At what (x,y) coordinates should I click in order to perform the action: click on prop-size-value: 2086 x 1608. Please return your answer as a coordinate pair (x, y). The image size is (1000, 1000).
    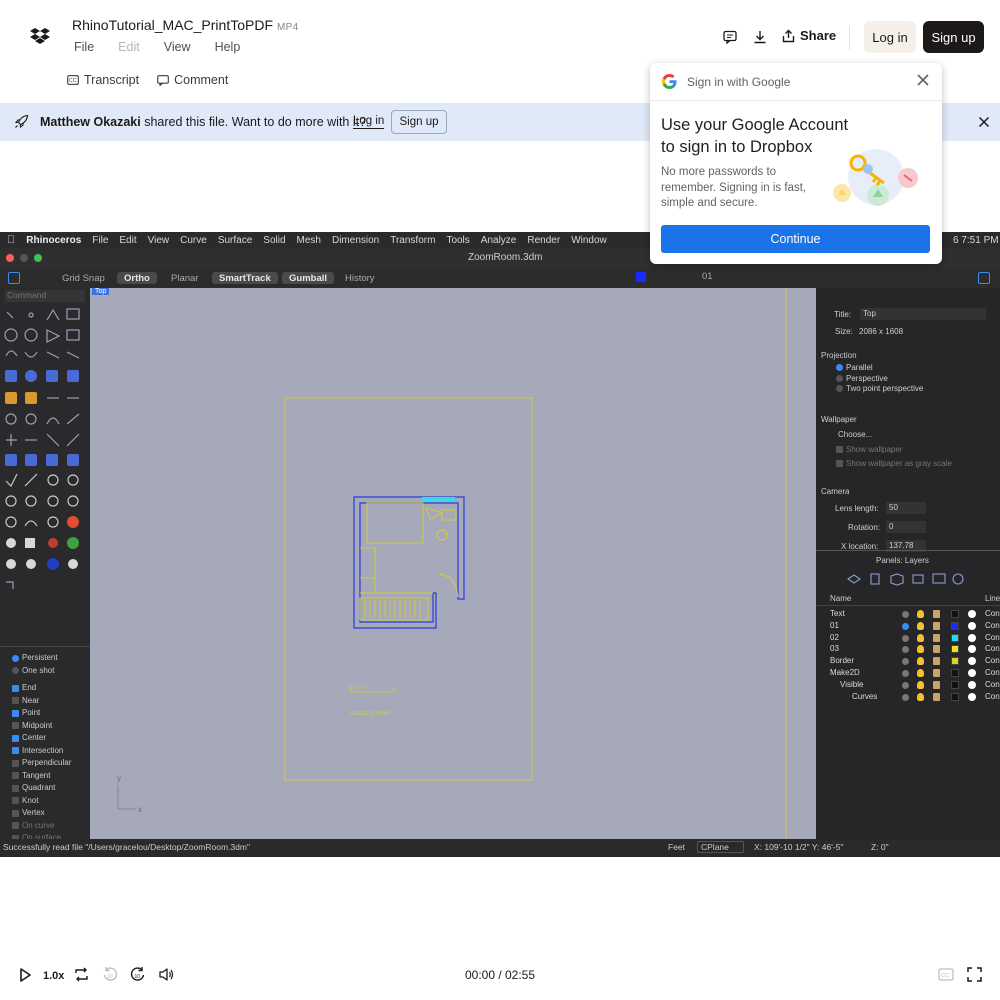
    Looking at the image, I should click on (881, 331).